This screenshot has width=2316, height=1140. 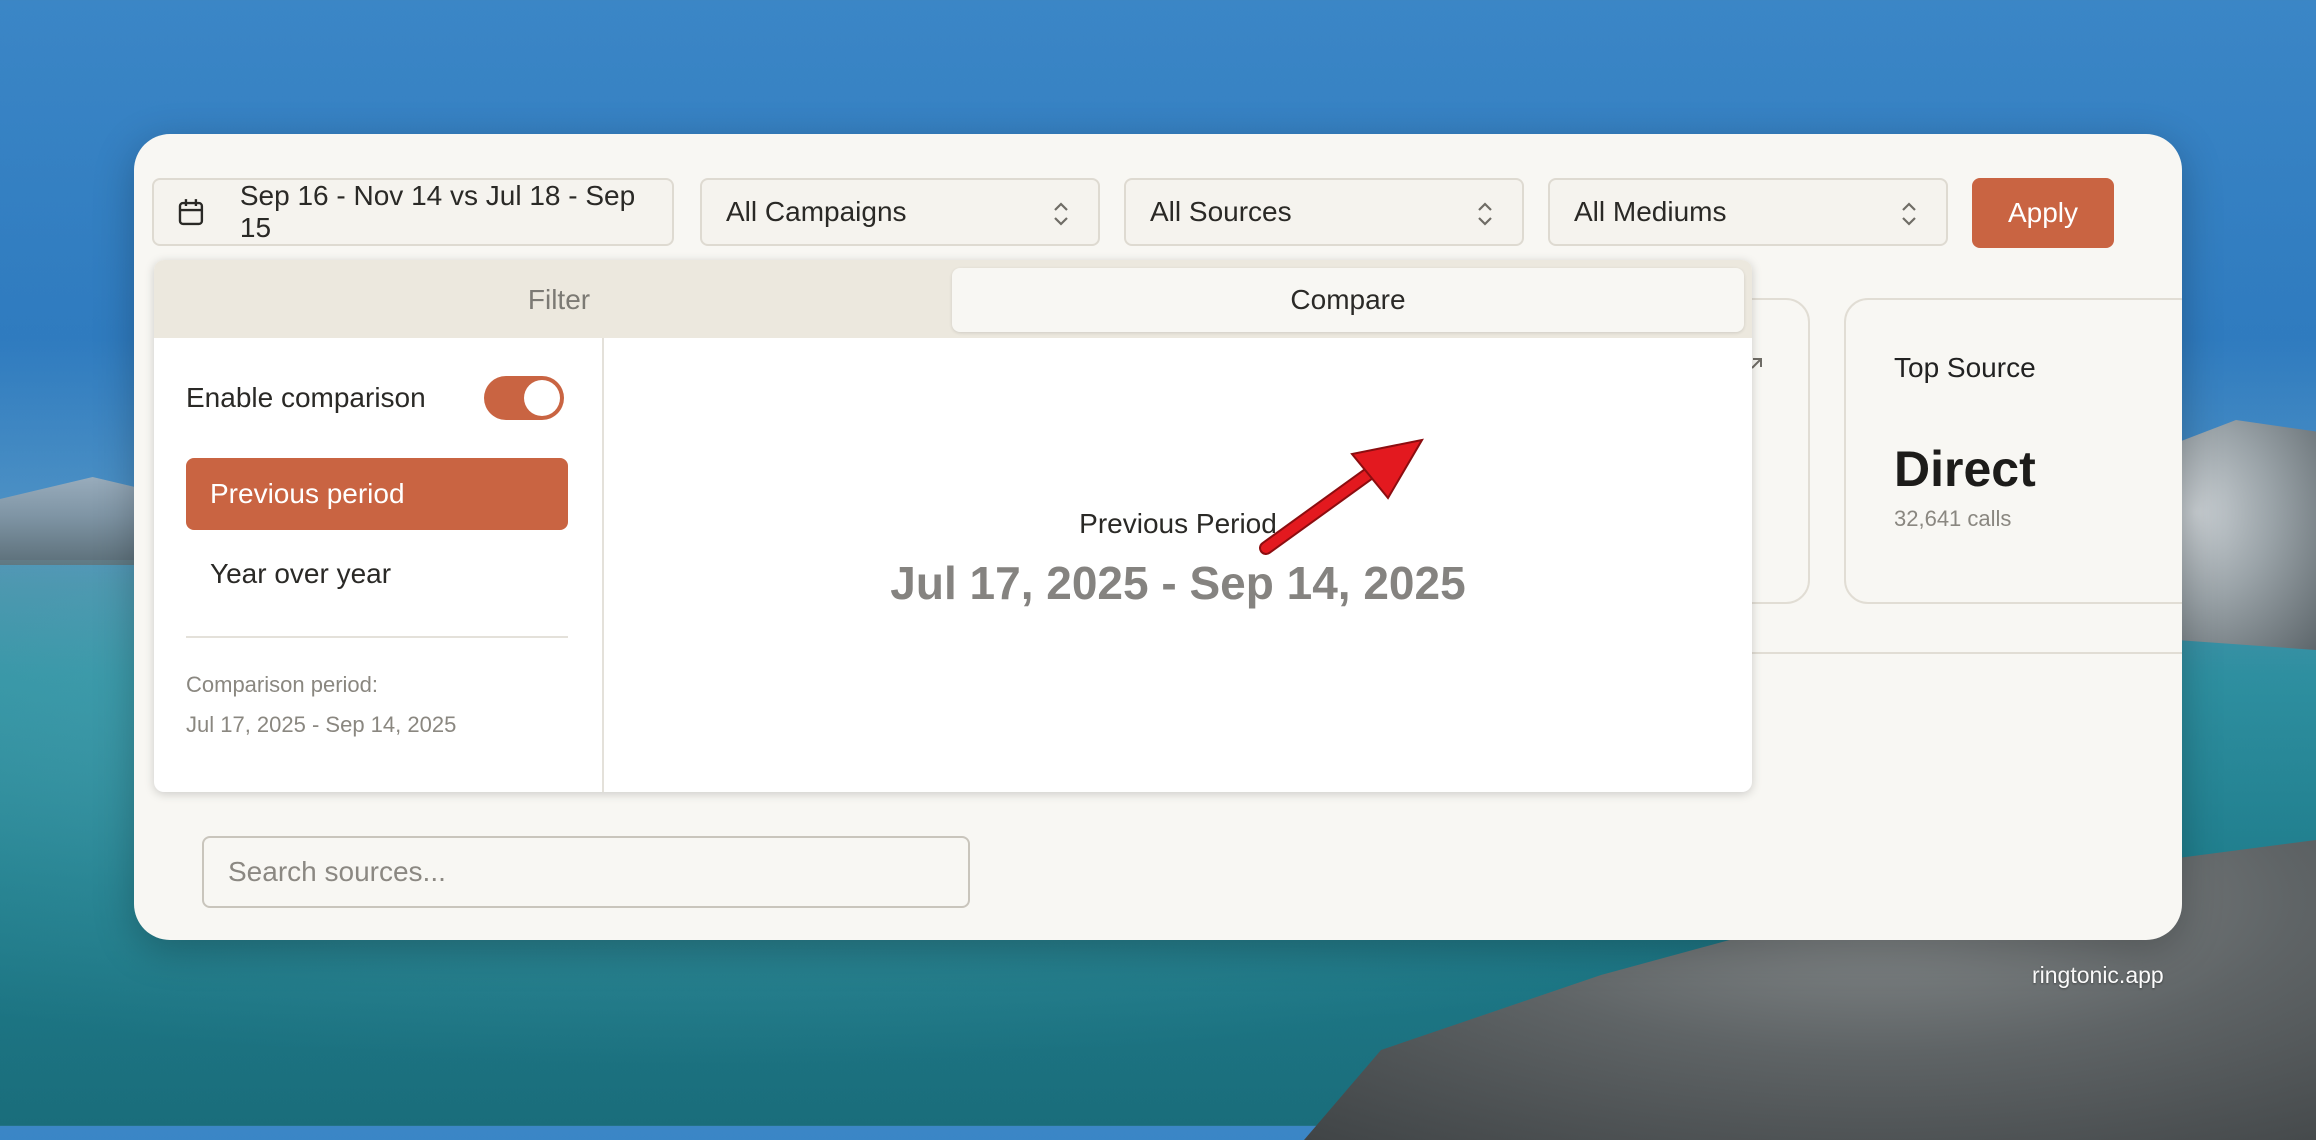 I want to click on tab-filter: Filter, so click(x=559, y=300).